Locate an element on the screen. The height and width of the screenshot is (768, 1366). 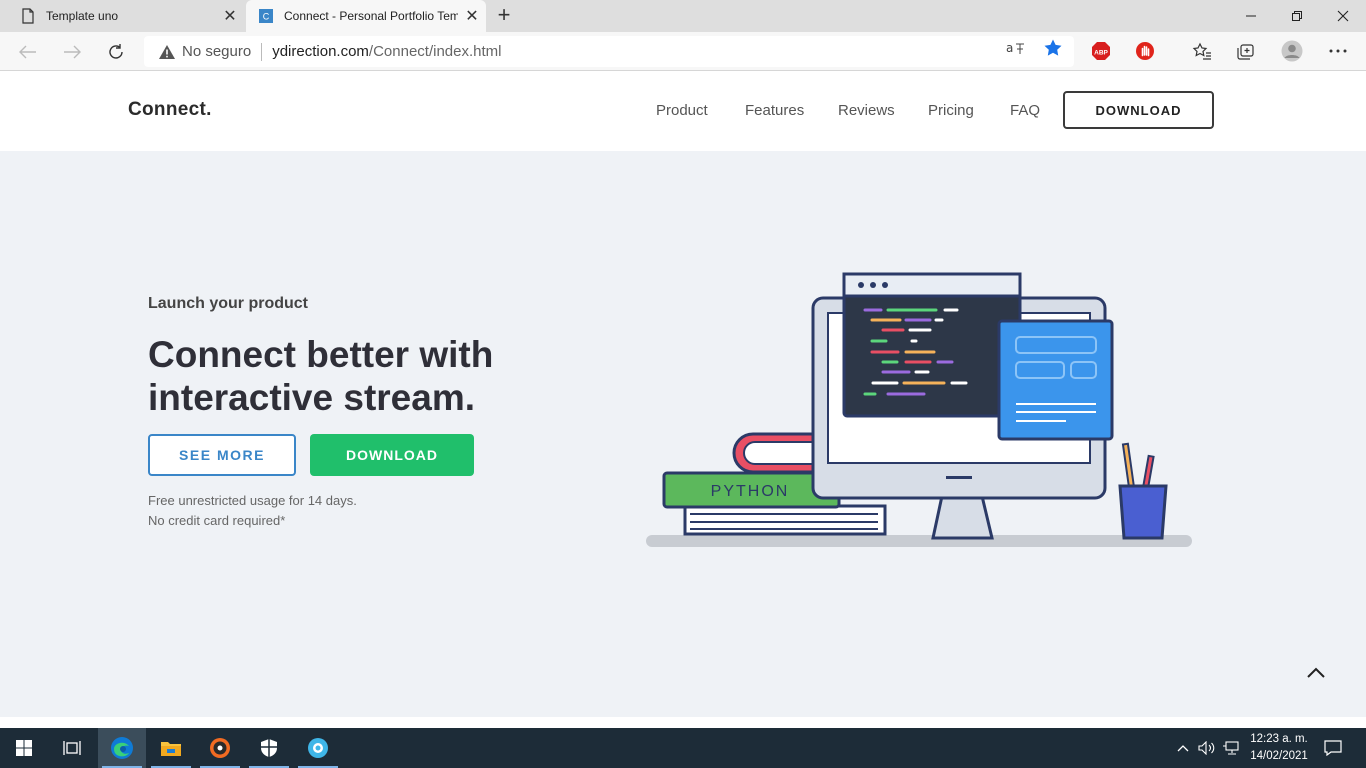
nav-product: Product is located at coordinates (682, 110).